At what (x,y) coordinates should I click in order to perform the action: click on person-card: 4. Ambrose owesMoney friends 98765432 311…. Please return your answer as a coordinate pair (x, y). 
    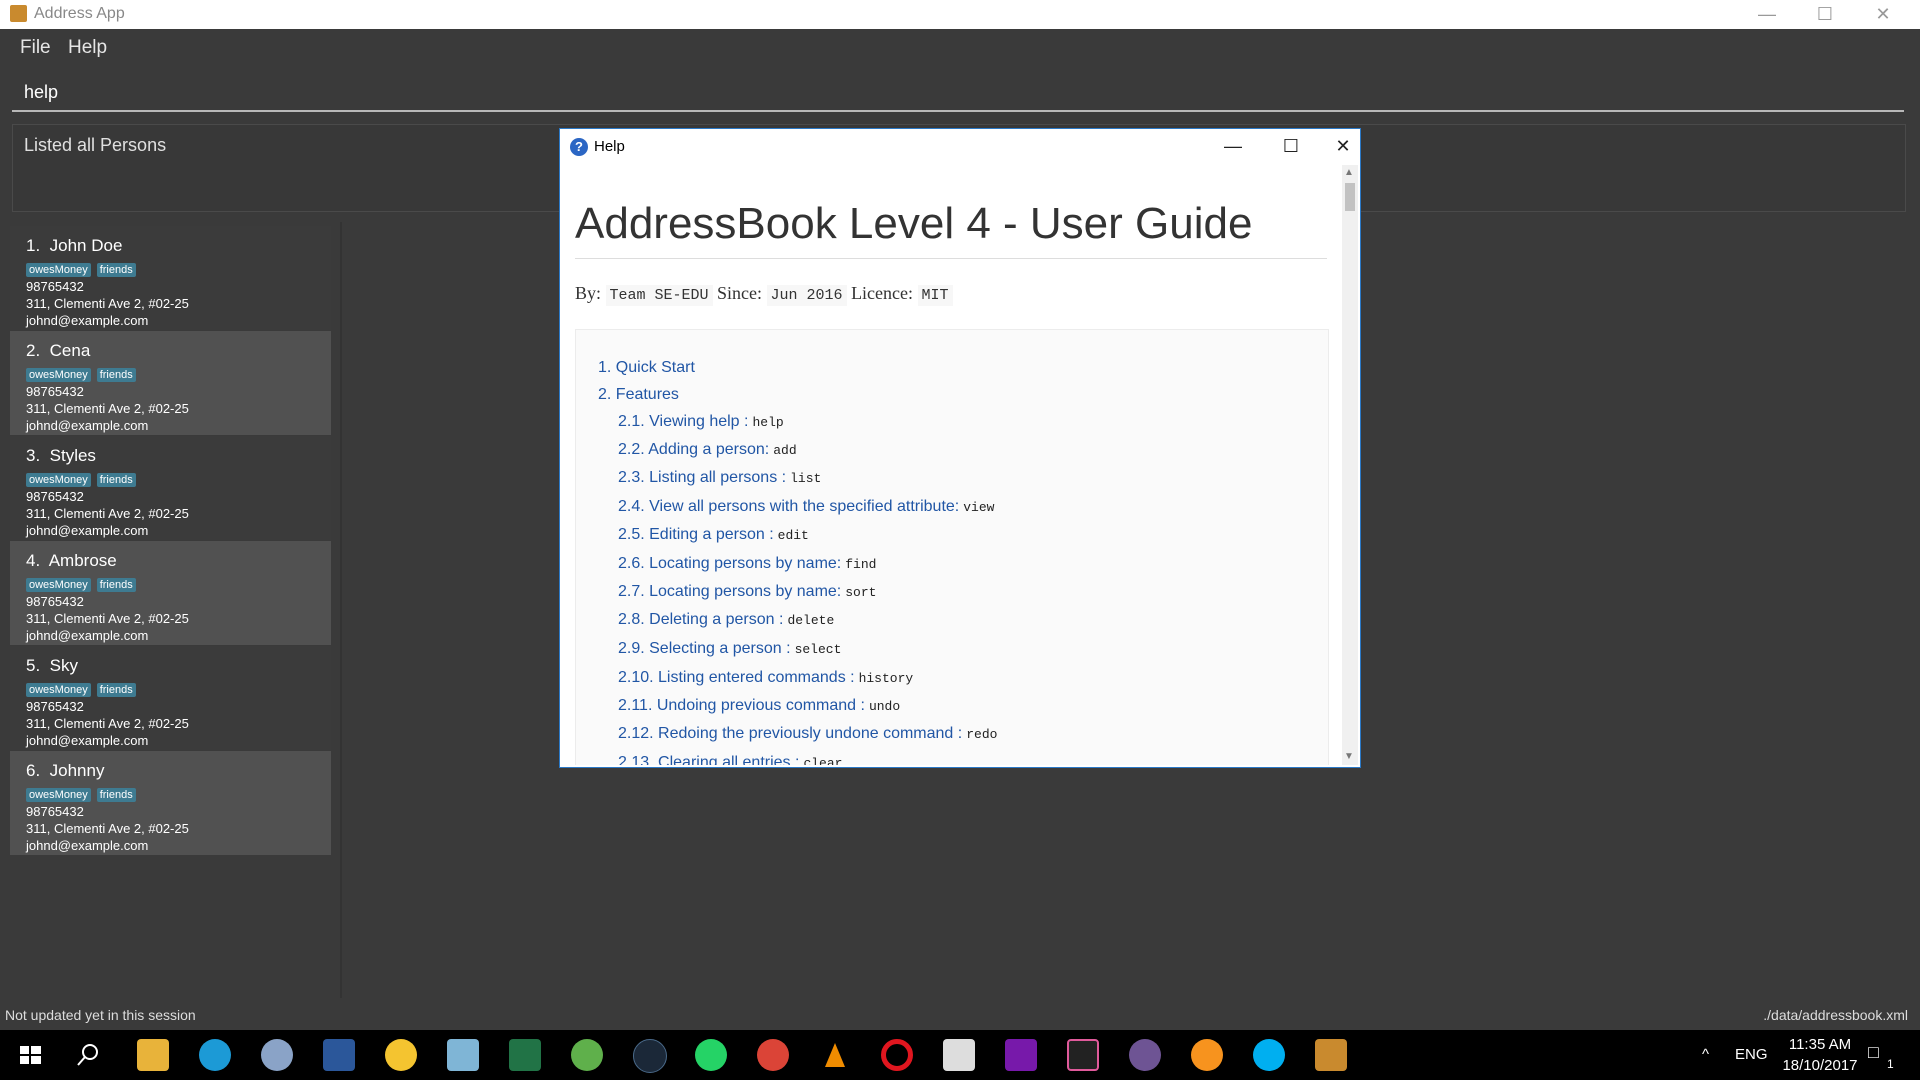
    Looking at the image, I should click on (170, 593).